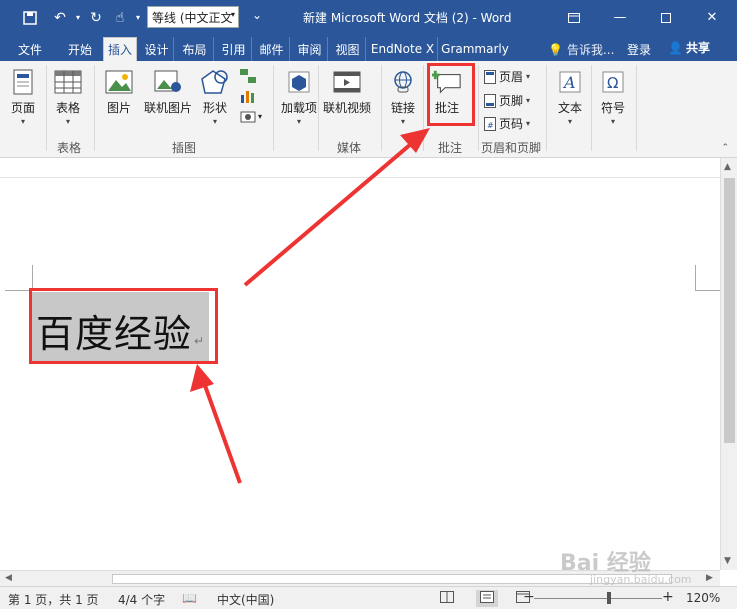 Image resolution: width=737 pixels, height=609 pixels. I want to click on vertical-scrollbar: ▲ ▼, so click(728, 364).